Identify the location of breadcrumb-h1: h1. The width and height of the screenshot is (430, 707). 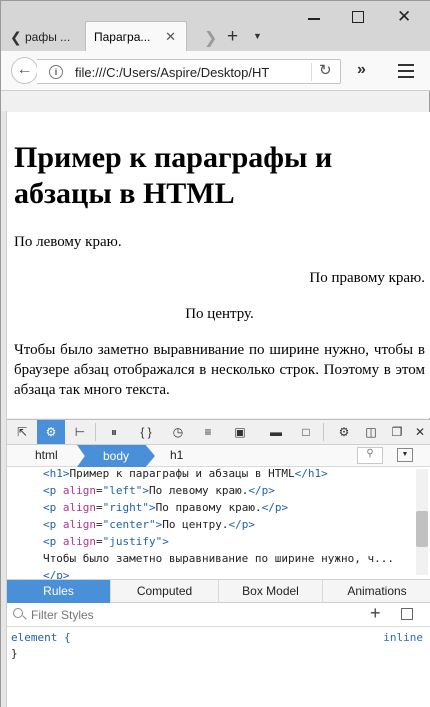
(176, 455).